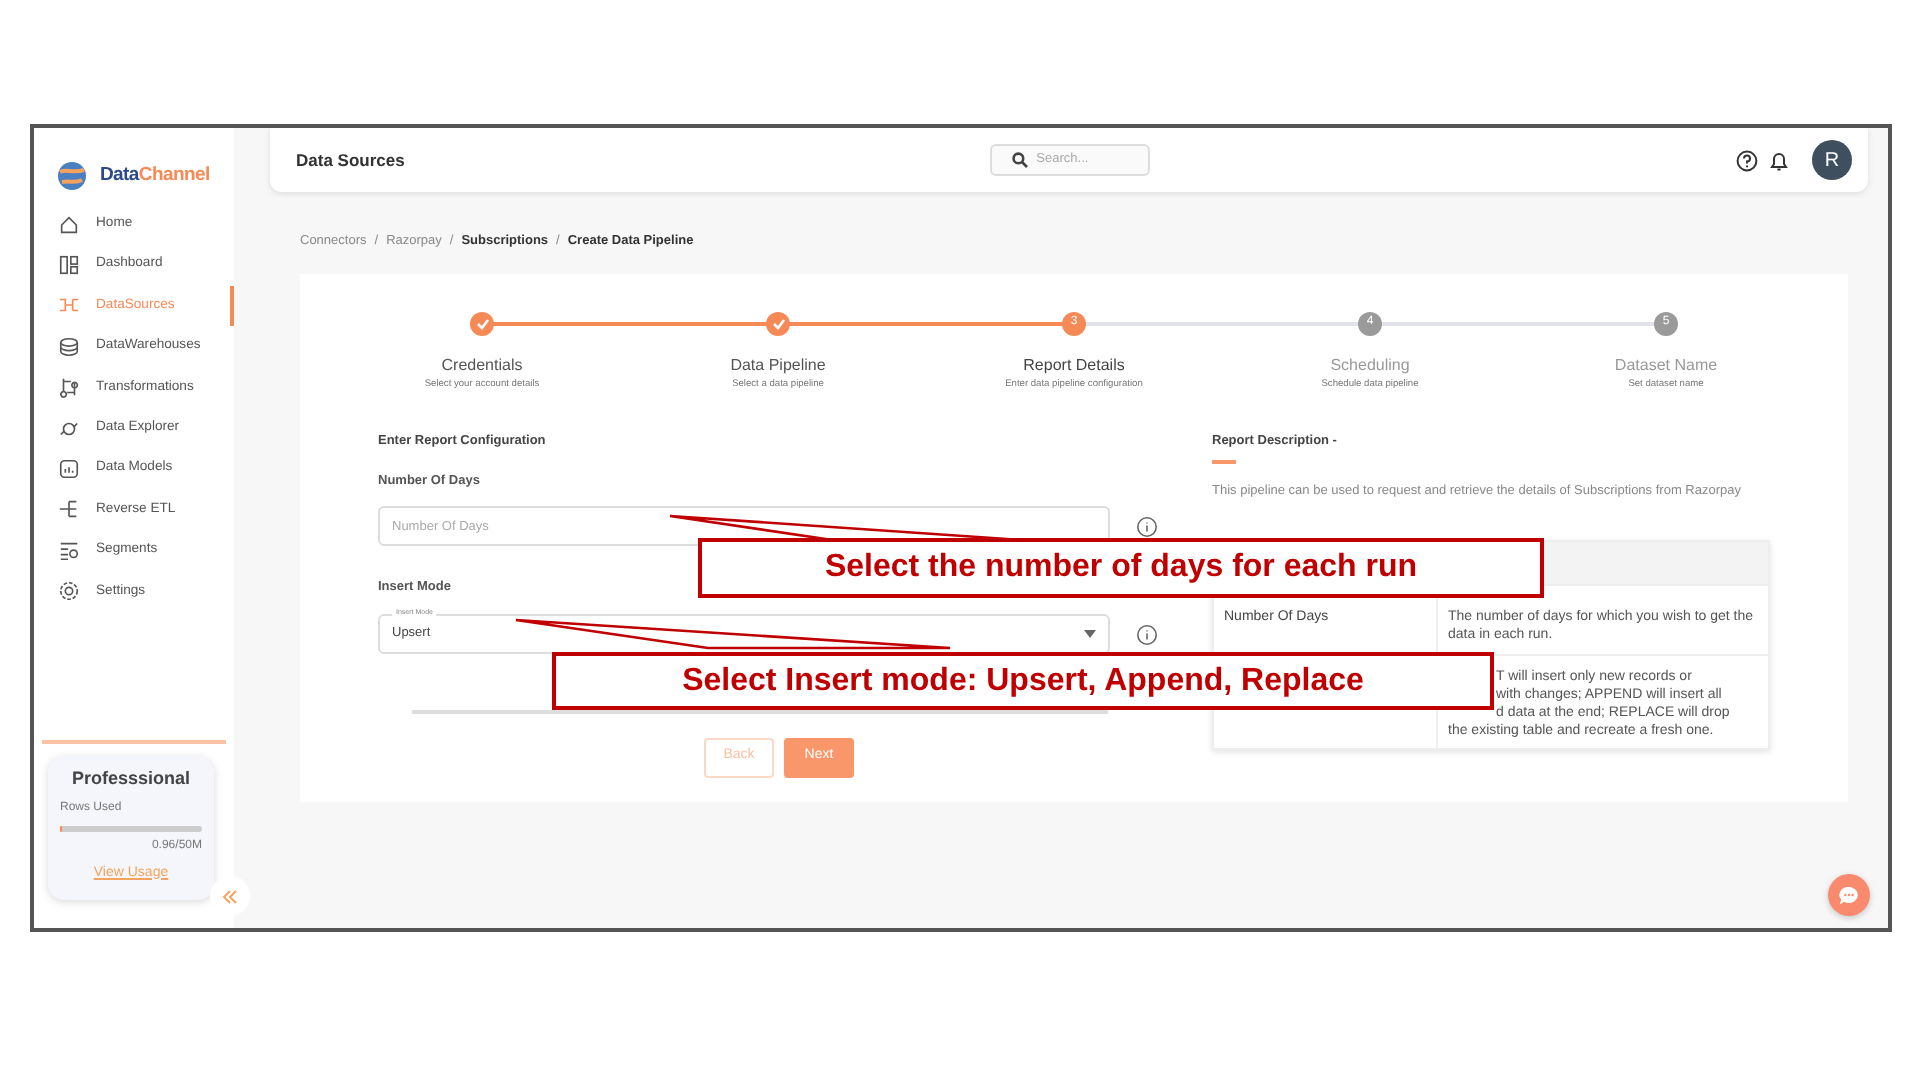 Image resolution: width=1920 pixels, height=1080 pixels. I want to click on tree-icon, so click(69, 509).